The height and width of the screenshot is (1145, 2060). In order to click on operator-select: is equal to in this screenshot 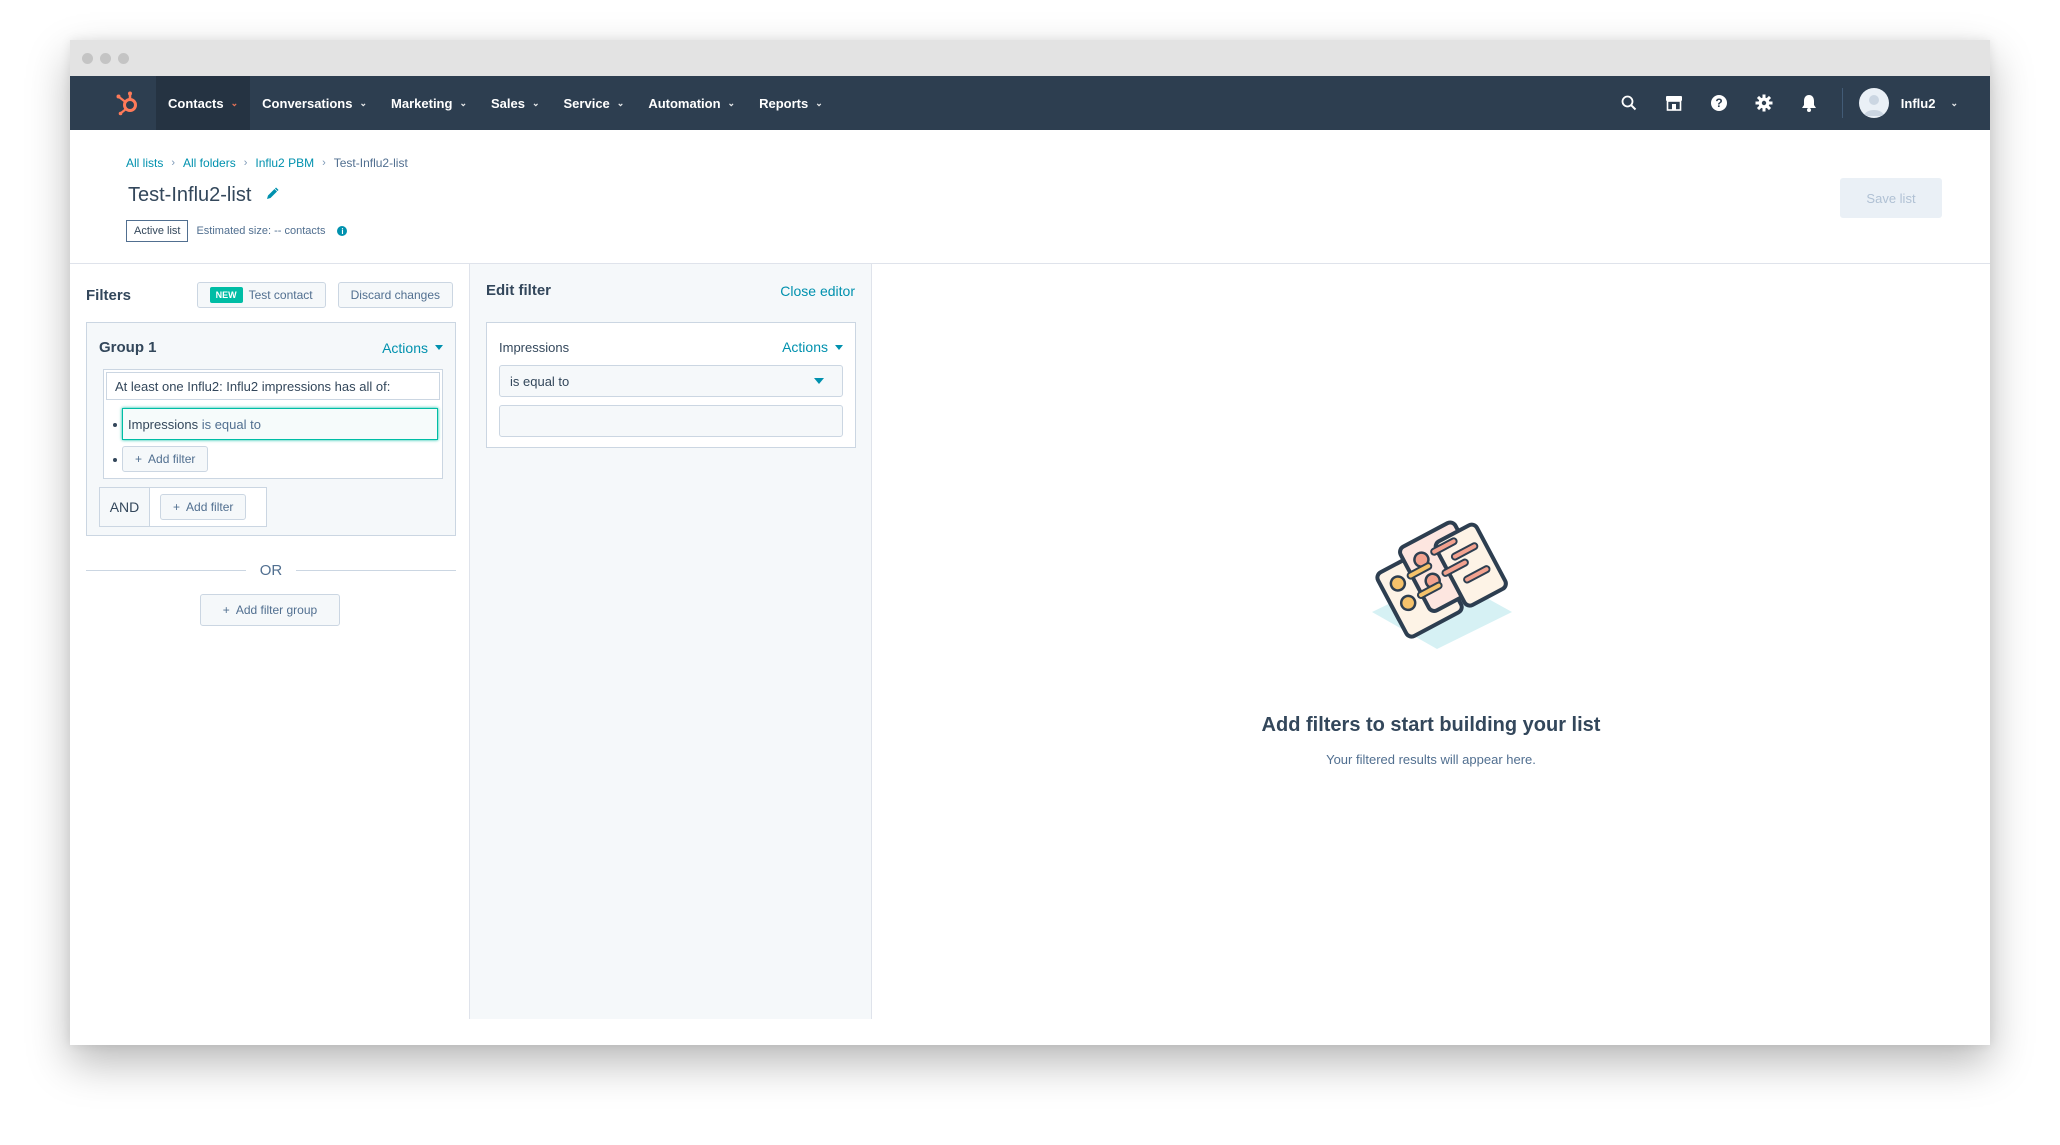, I will do `click(671, 381)`.